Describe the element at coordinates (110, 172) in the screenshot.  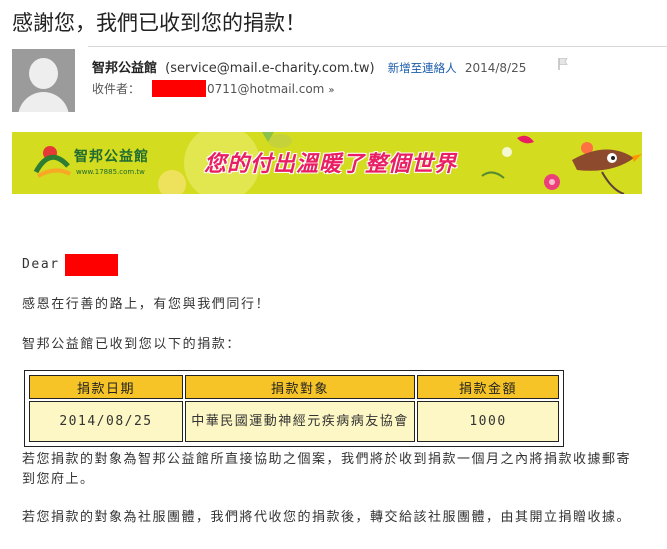
I see `banner-url: www.17885.com.tw` at that location.